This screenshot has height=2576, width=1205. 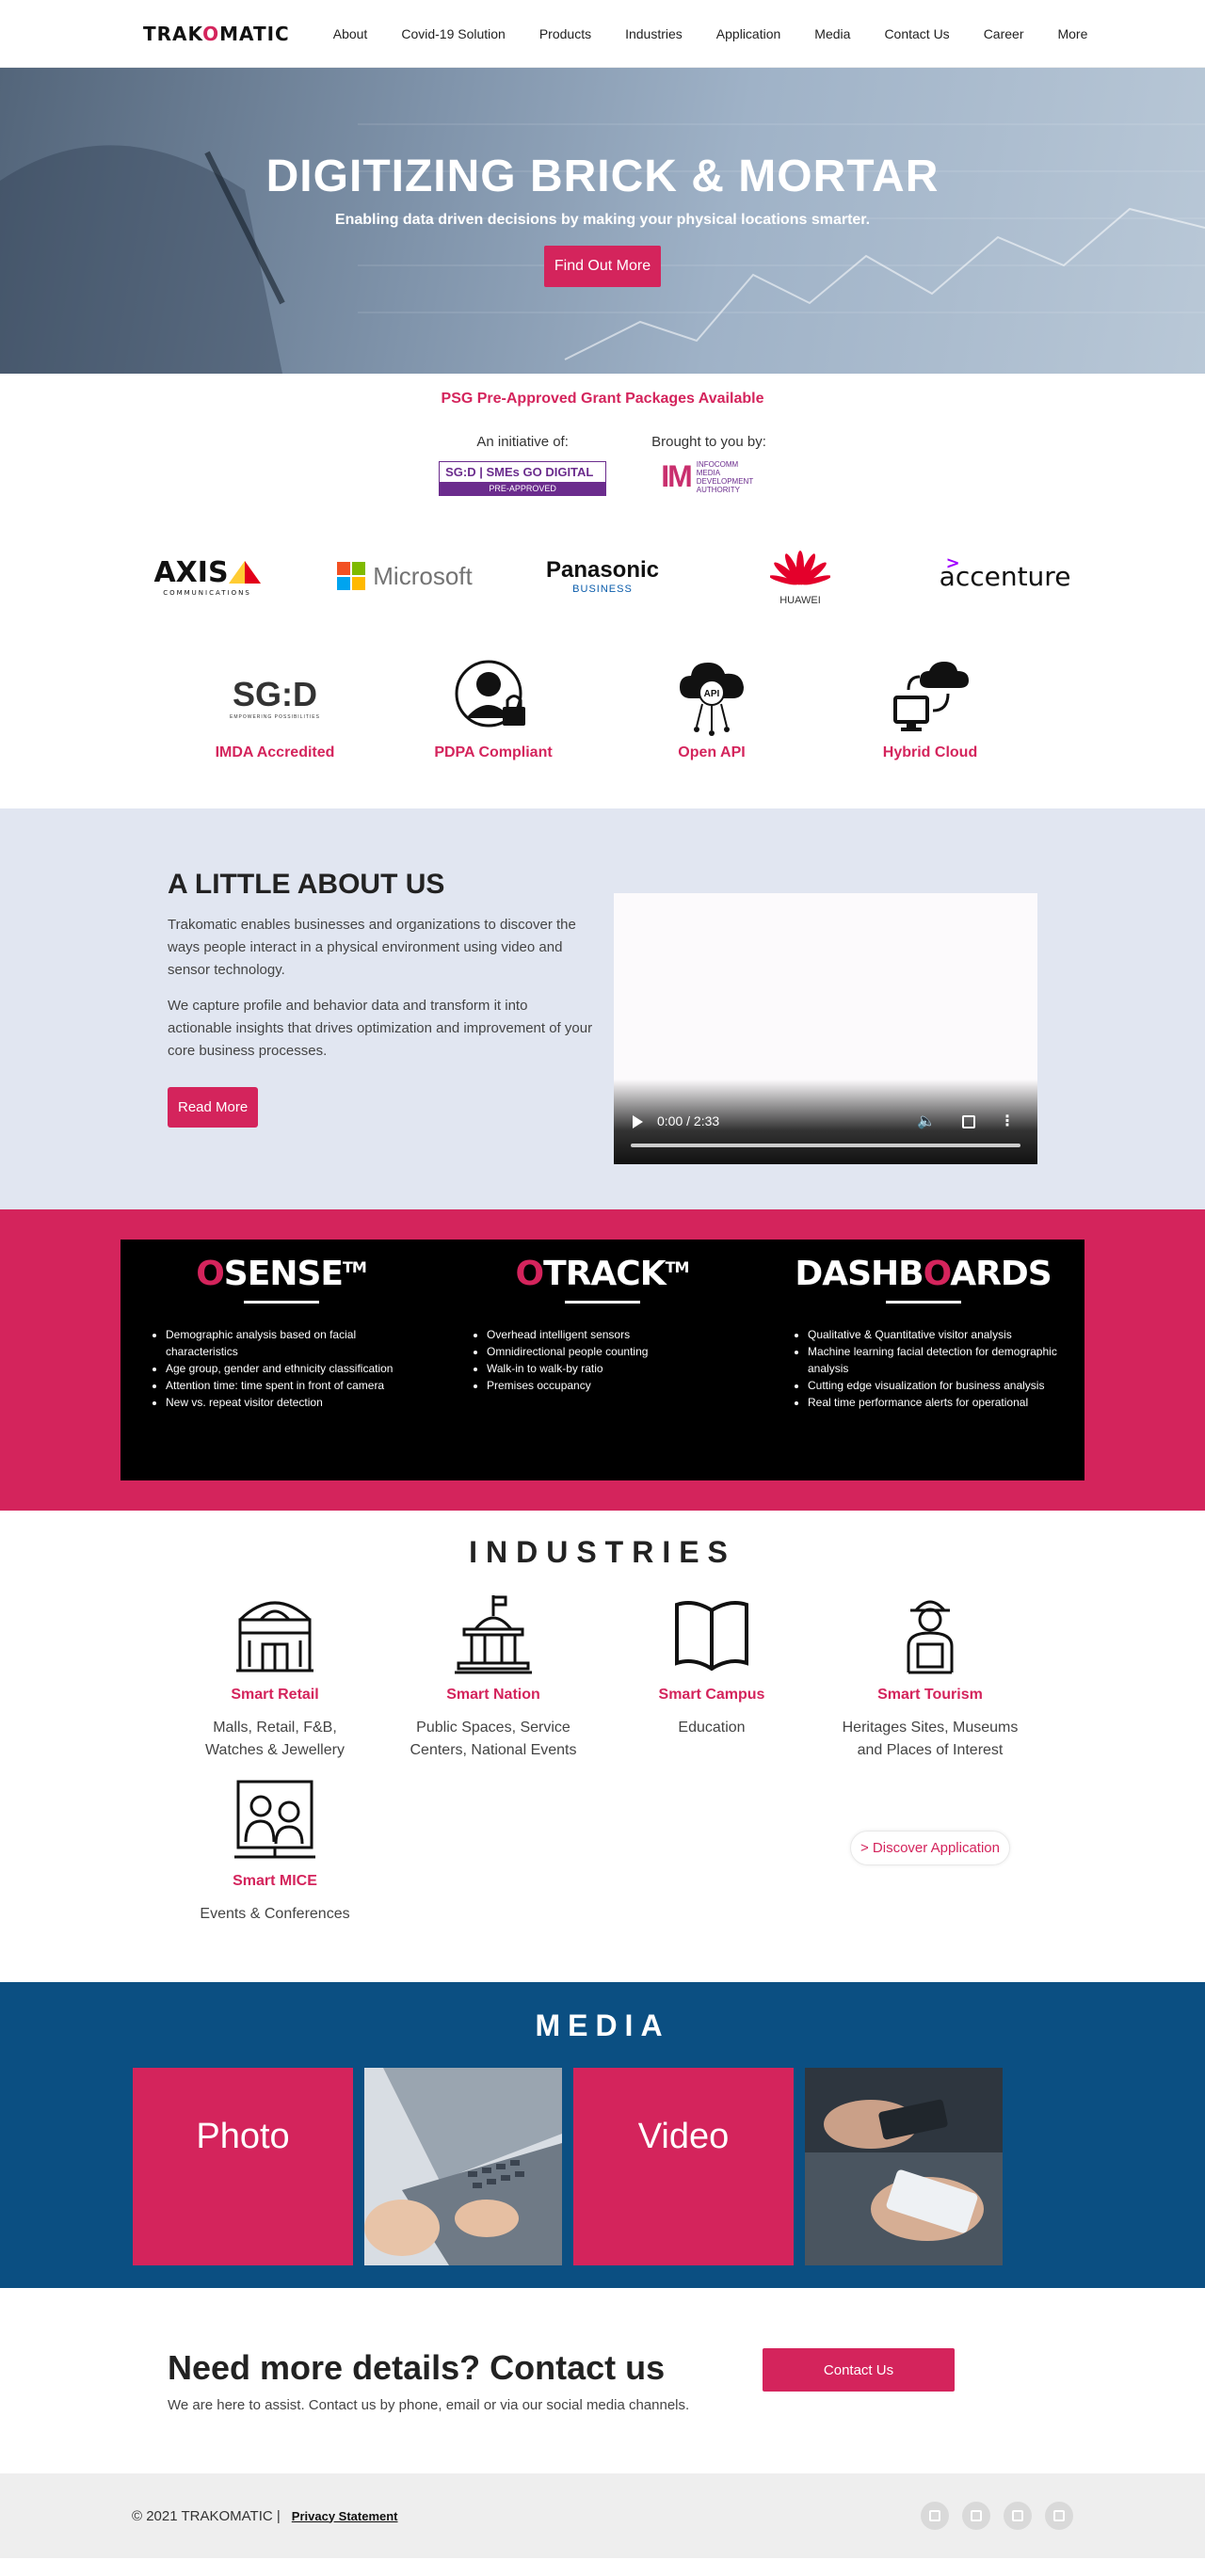 What do you see at coordinates (275, 752) in the screenshot?
I see `feature-label: IMDA Accredited` at bounding box center [275, 752].